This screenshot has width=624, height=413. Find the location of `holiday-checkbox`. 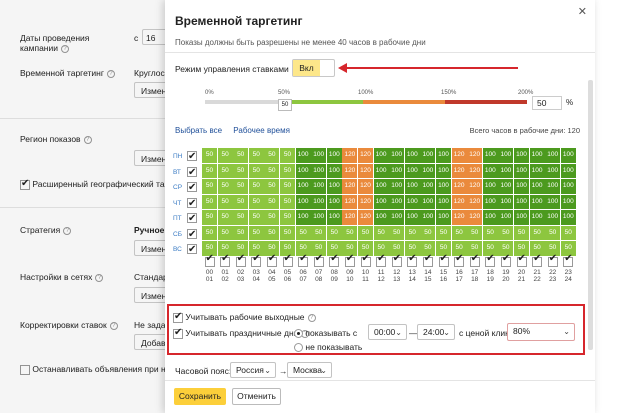

holiday-checkbox is located at coordinates (178, 333).